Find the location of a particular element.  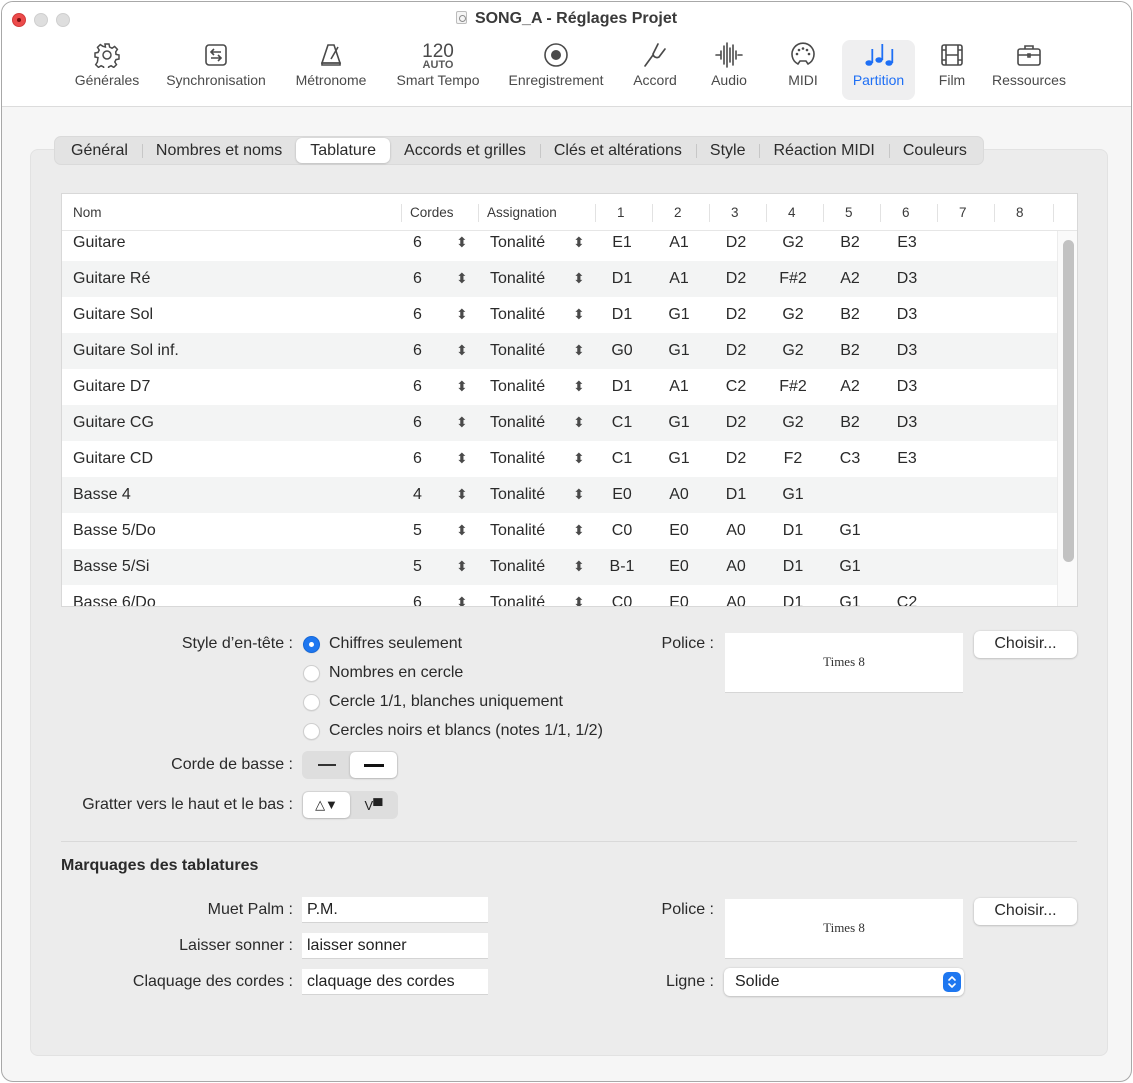

tuning-note-string-2: A0 is located at coordinates (679, 495).